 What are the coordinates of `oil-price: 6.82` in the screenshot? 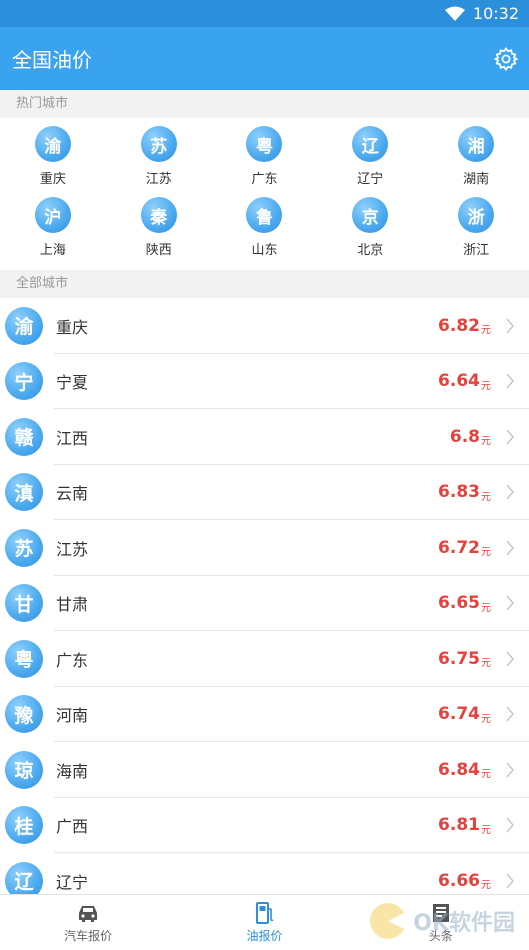 It's located at (459, 325).